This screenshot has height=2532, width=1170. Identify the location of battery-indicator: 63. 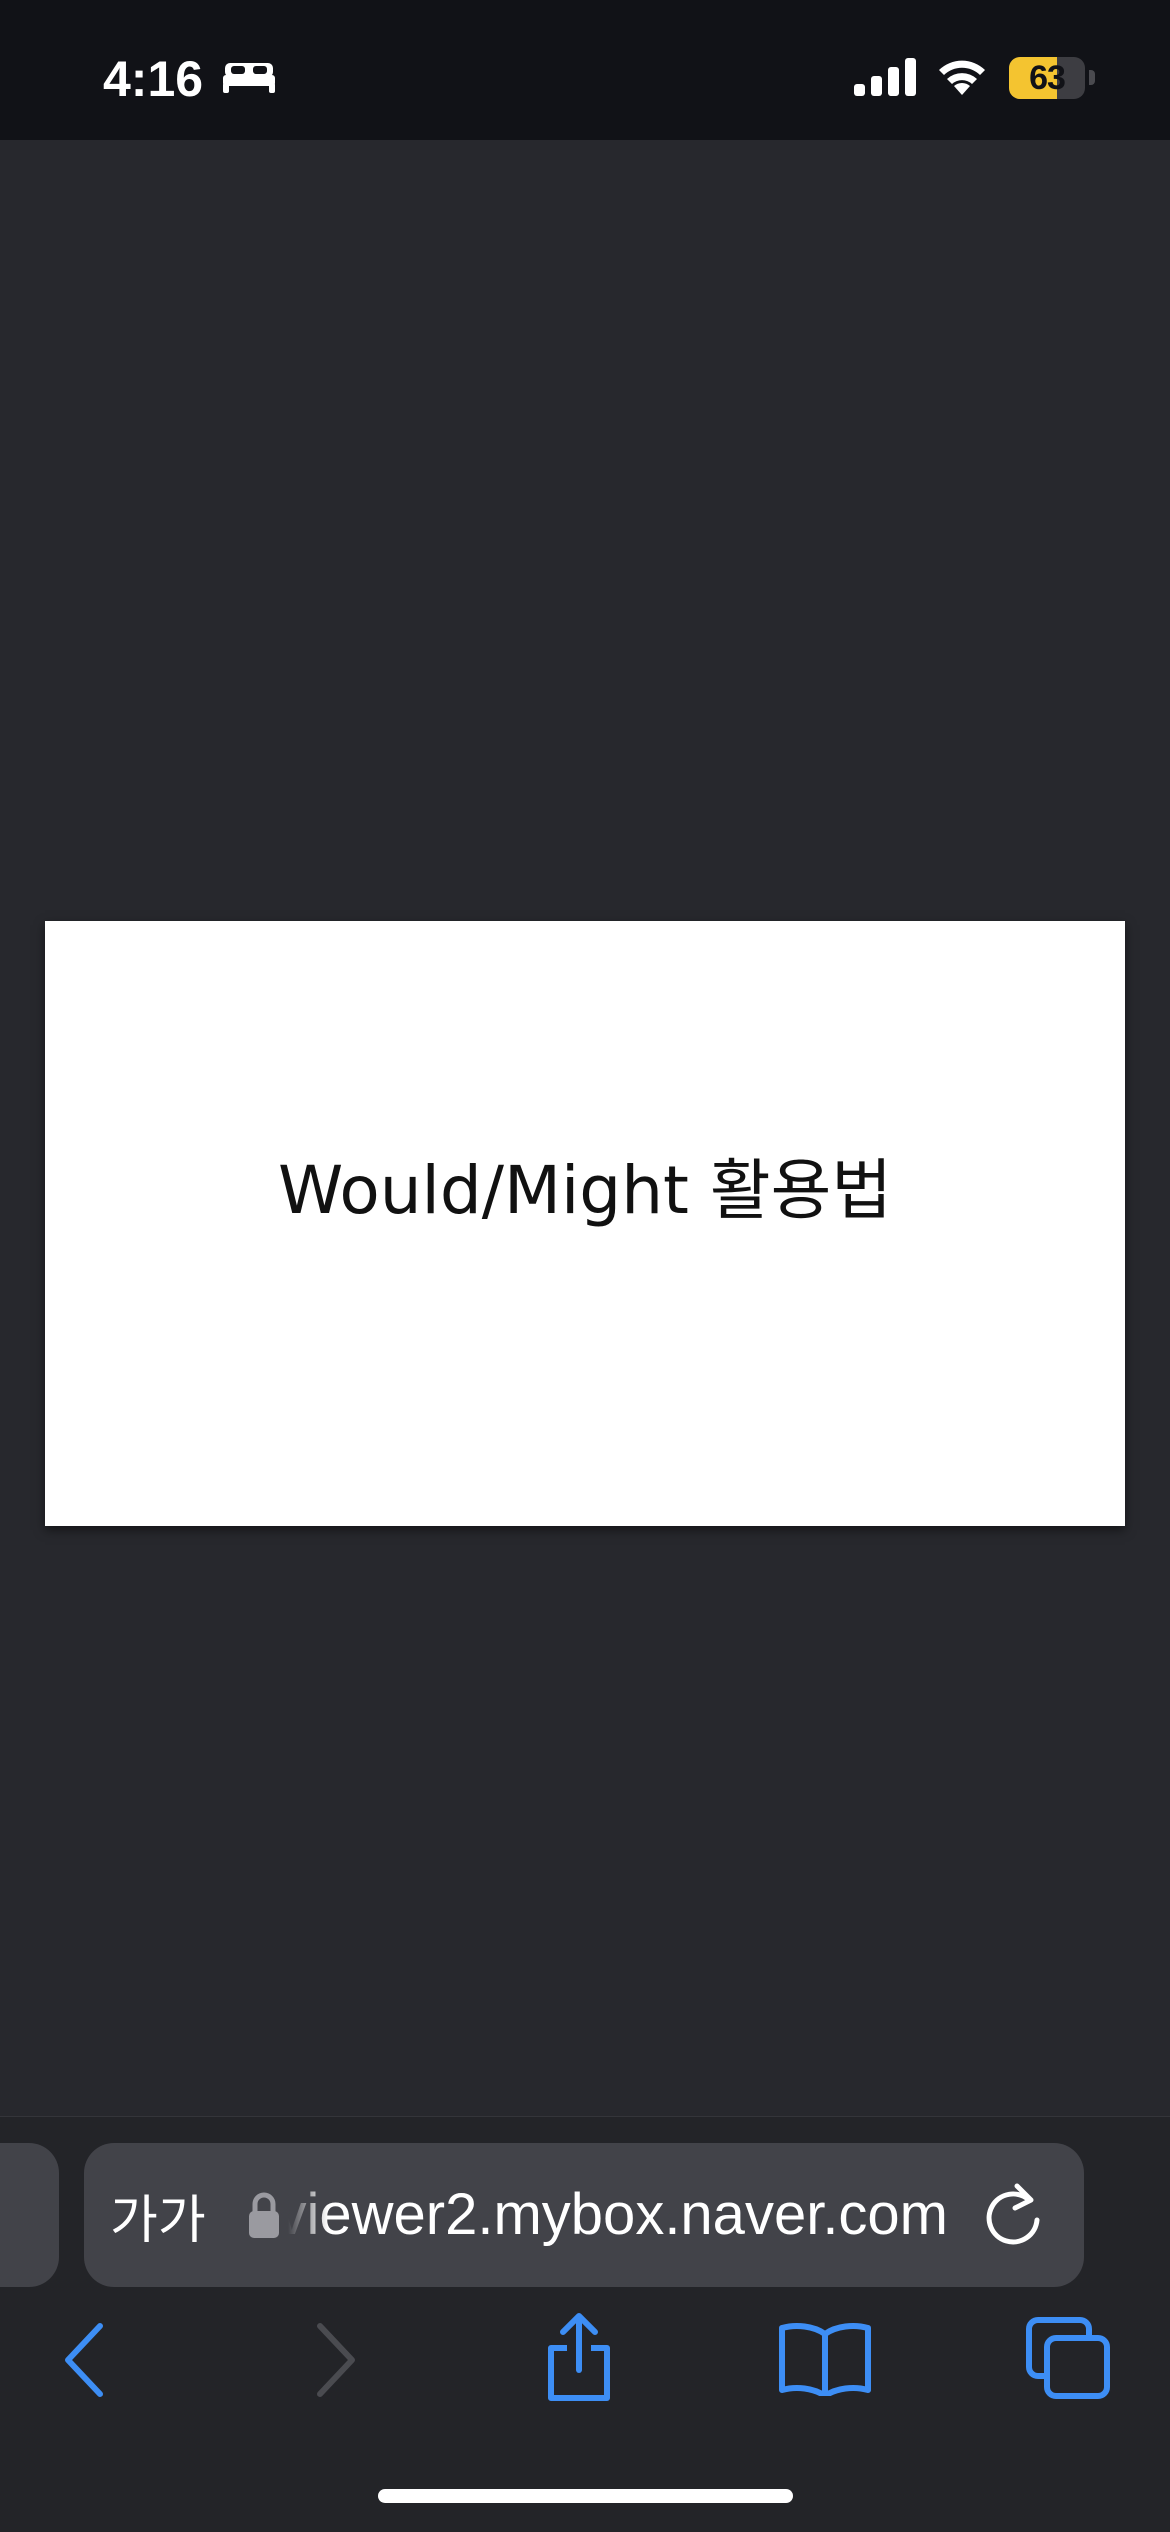
(1047, 78).